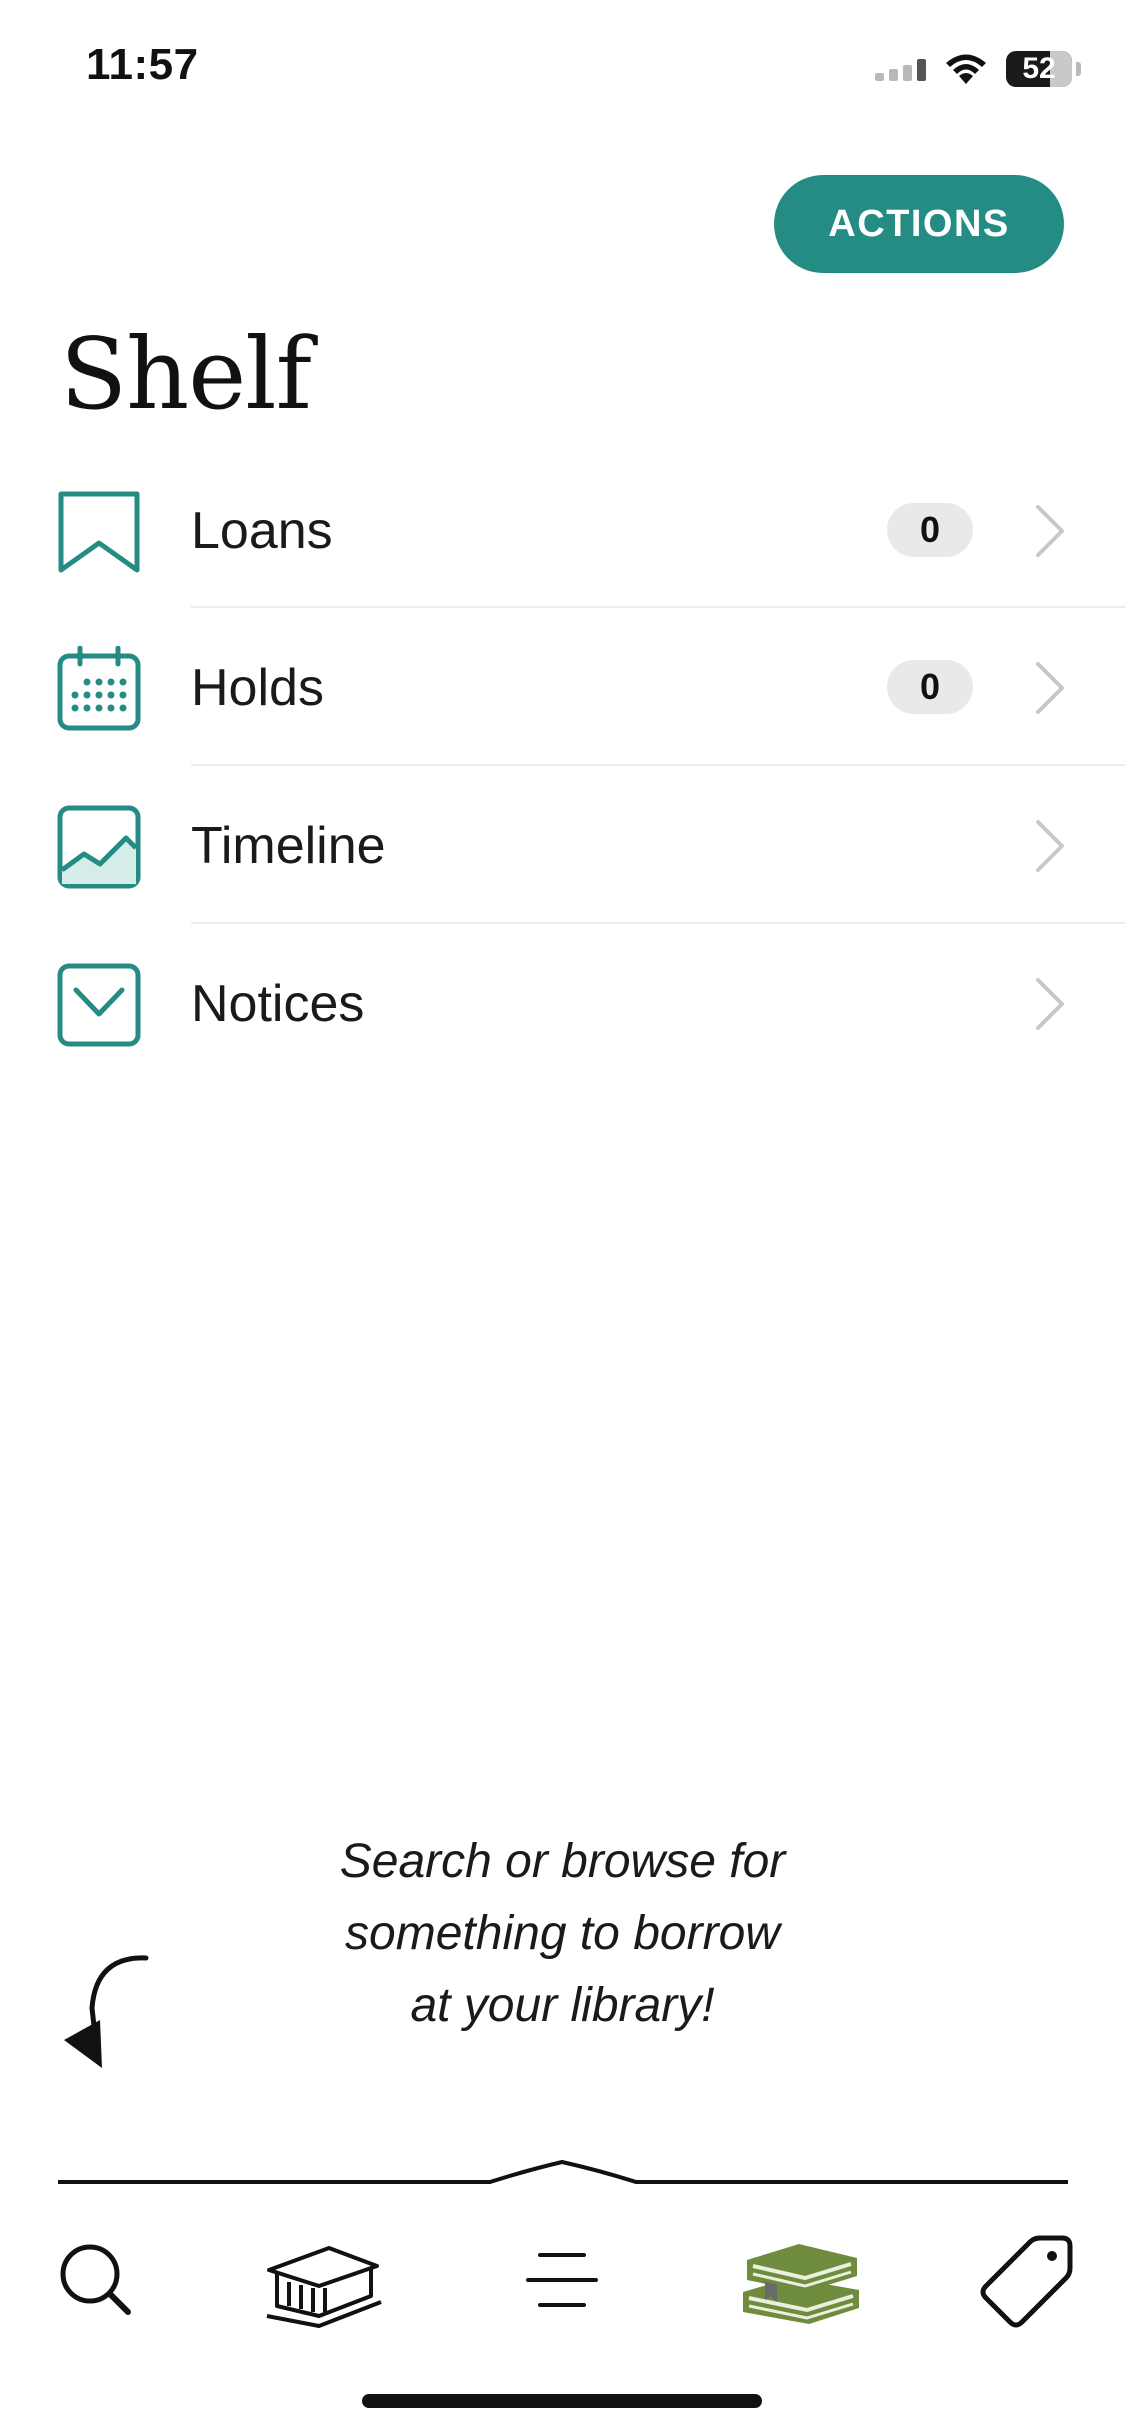 This screenshot has height=2436, width=1125. I want to click on tab-shelf, so click(800, 2280).